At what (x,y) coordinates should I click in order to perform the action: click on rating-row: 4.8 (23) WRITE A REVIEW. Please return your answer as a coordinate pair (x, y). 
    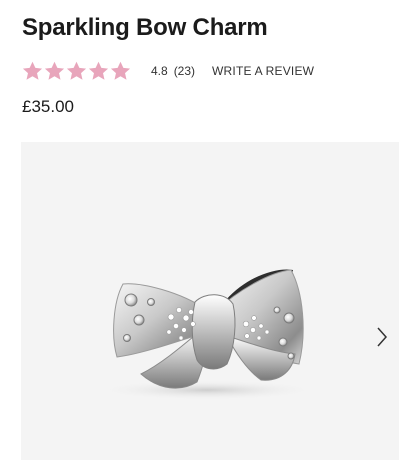
    Looking at the image, I should click on (168, 71).